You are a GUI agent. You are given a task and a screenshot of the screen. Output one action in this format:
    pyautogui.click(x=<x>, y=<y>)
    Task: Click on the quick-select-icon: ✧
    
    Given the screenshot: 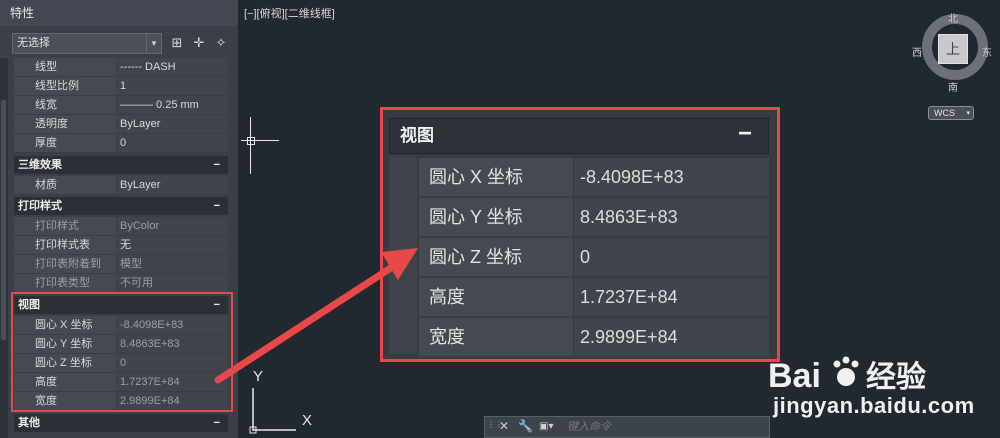 What is the action you would take?
    pyautogui.click(x=221, y=43)
    